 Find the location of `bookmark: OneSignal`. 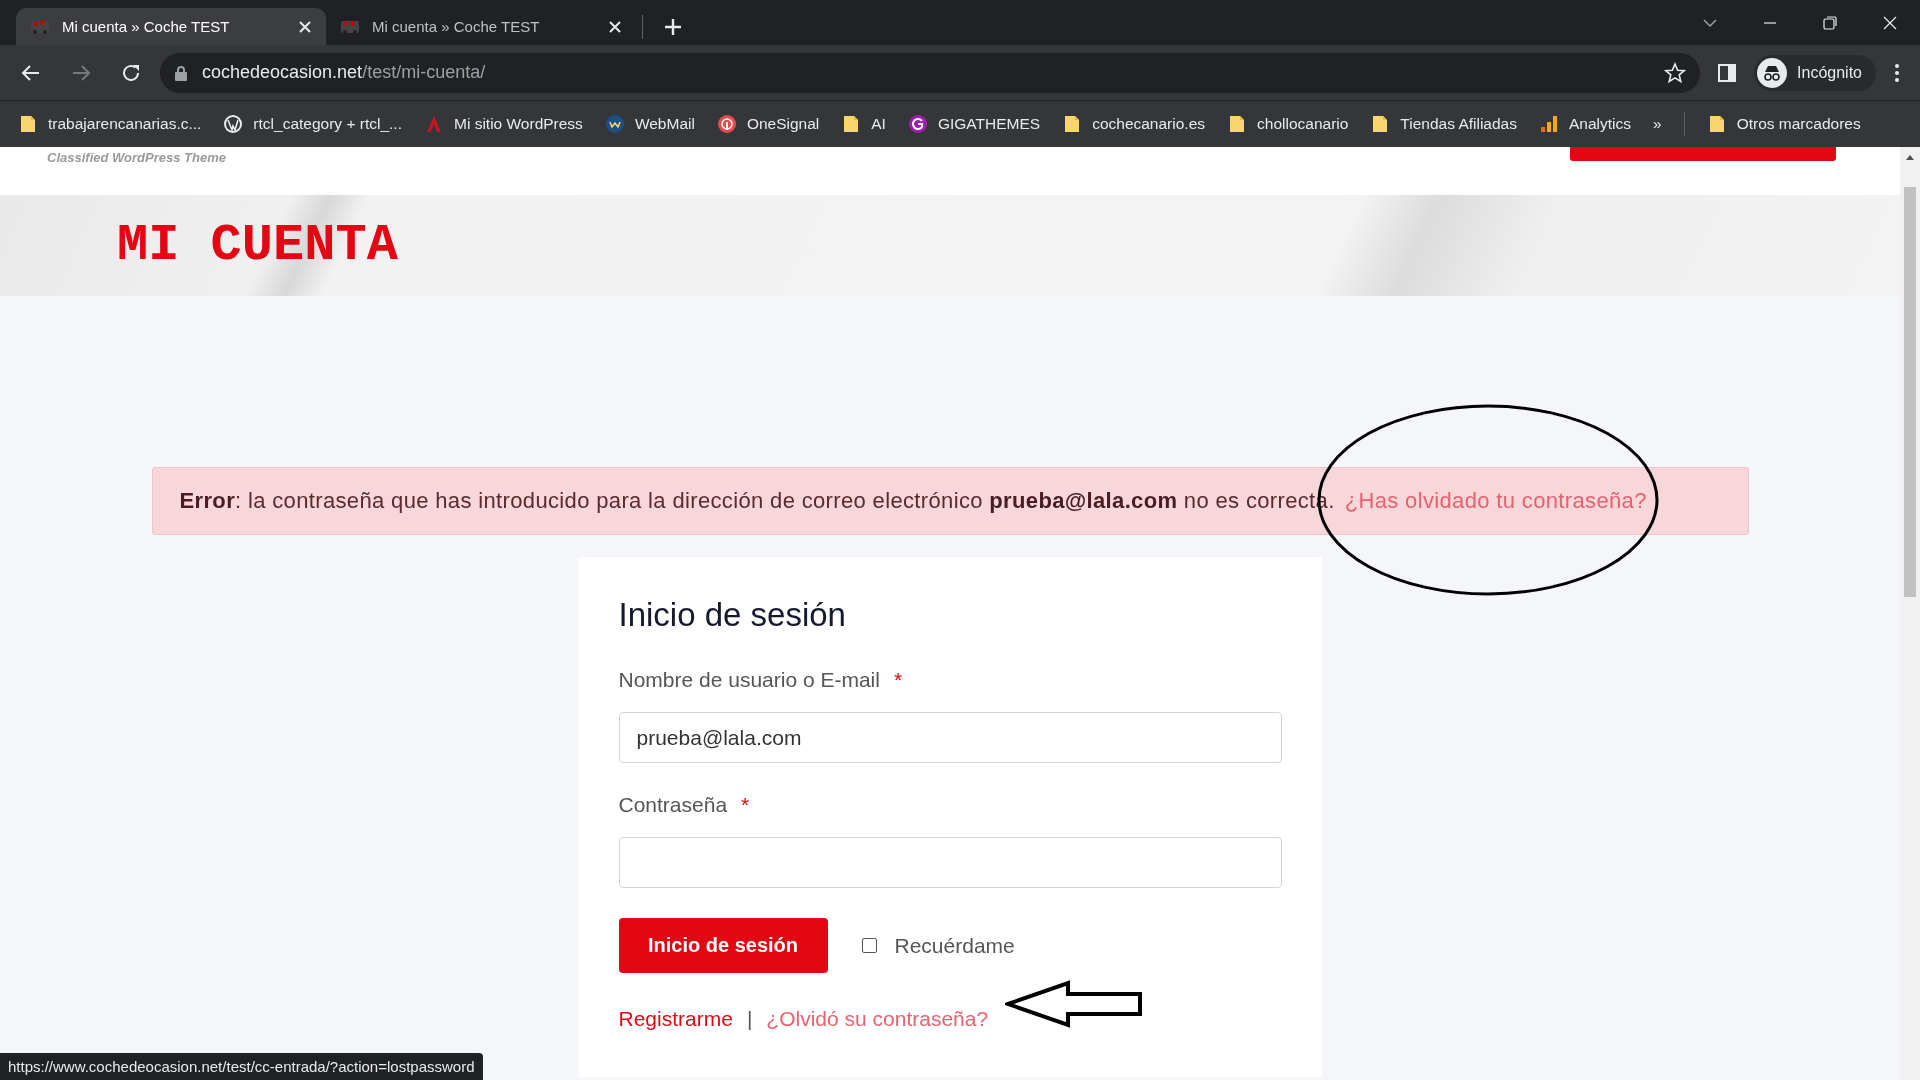

bookmark: OneSignal is located at coordinates (768, 124).